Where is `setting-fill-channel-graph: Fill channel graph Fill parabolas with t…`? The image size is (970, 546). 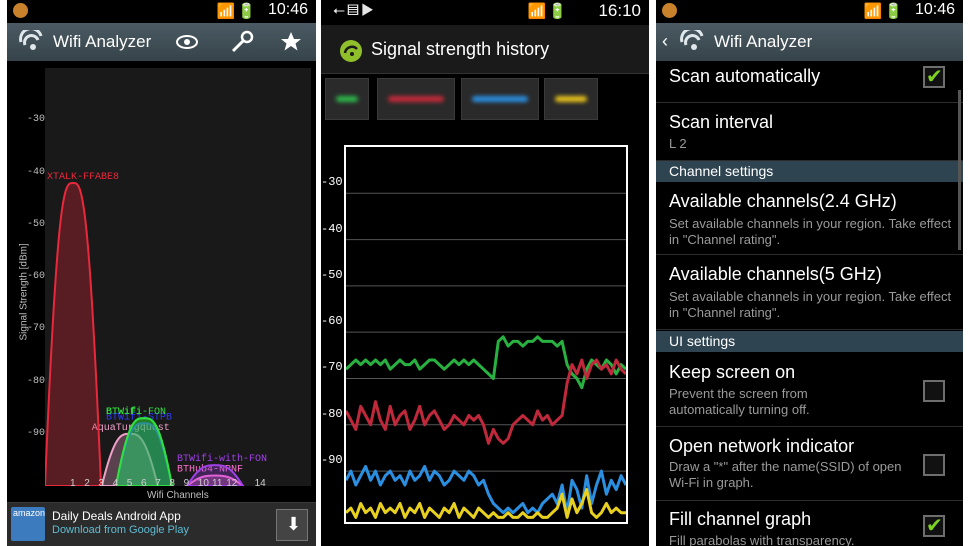
setting-fill-channel-graph: Fill channel graph Fill parabolas with t… is located at coordinates (809, 523).